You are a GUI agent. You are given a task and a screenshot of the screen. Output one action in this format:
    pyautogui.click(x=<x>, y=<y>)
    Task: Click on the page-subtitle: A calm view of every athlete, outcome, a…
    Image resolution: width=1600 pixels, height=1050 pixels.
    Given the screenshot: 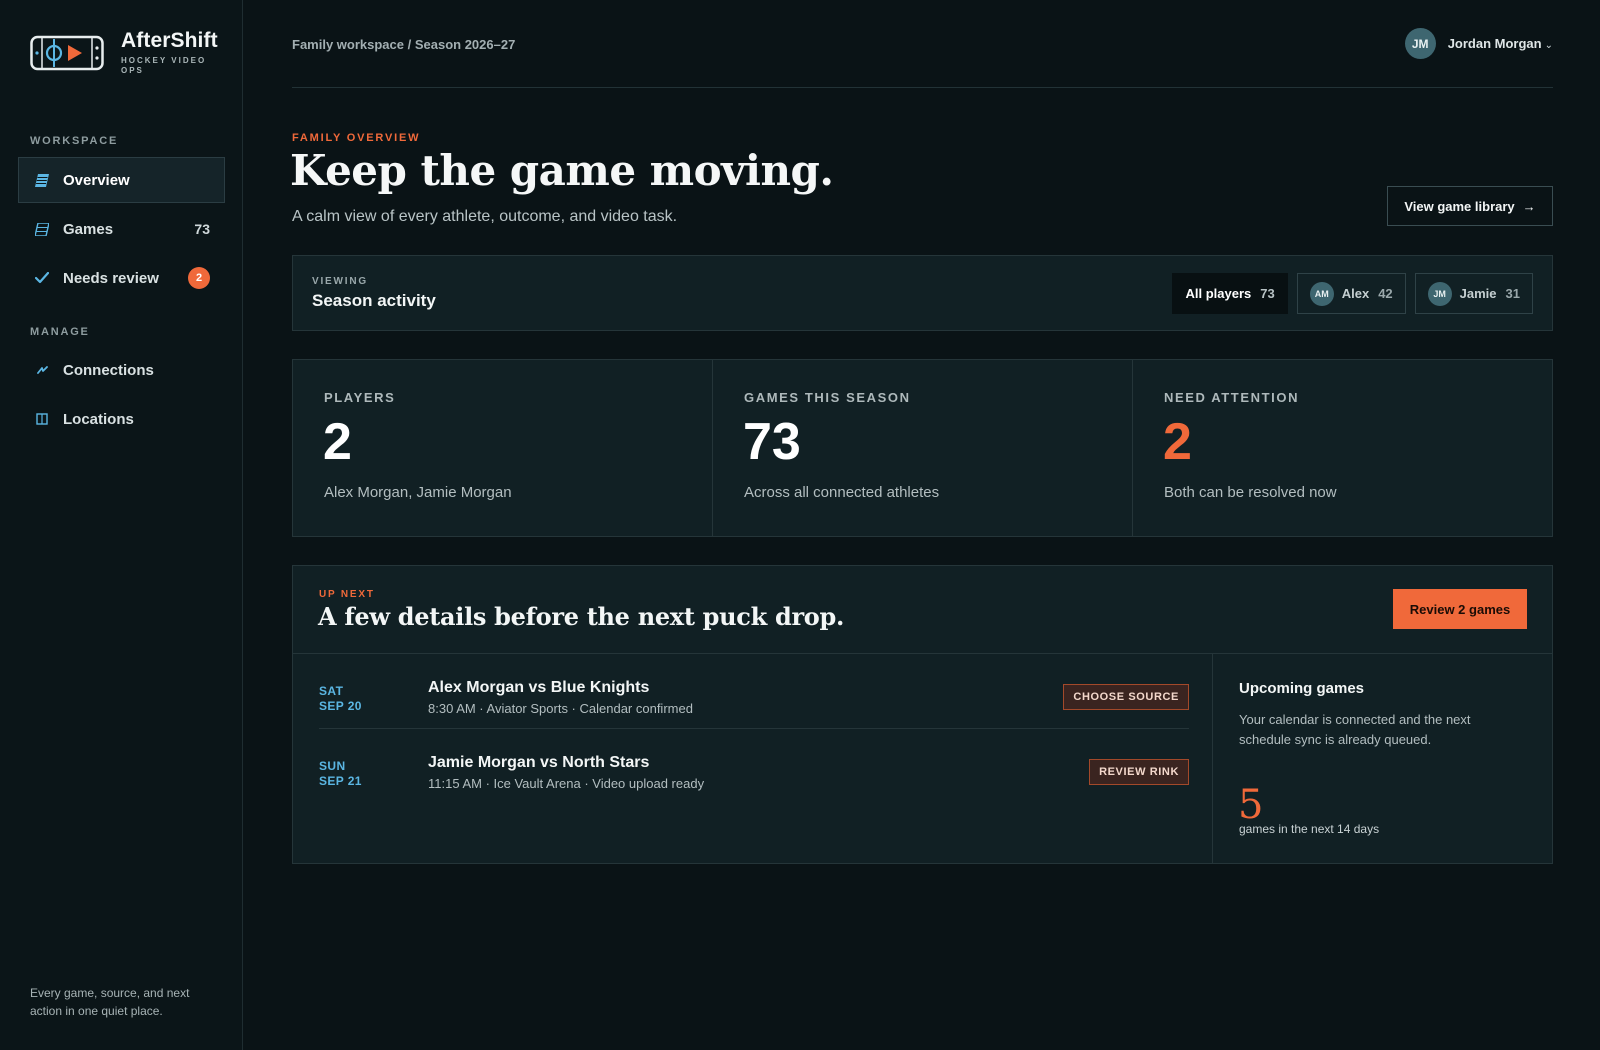 What is the action you would take?
    pyautogui.click(x=485, y=216)
    